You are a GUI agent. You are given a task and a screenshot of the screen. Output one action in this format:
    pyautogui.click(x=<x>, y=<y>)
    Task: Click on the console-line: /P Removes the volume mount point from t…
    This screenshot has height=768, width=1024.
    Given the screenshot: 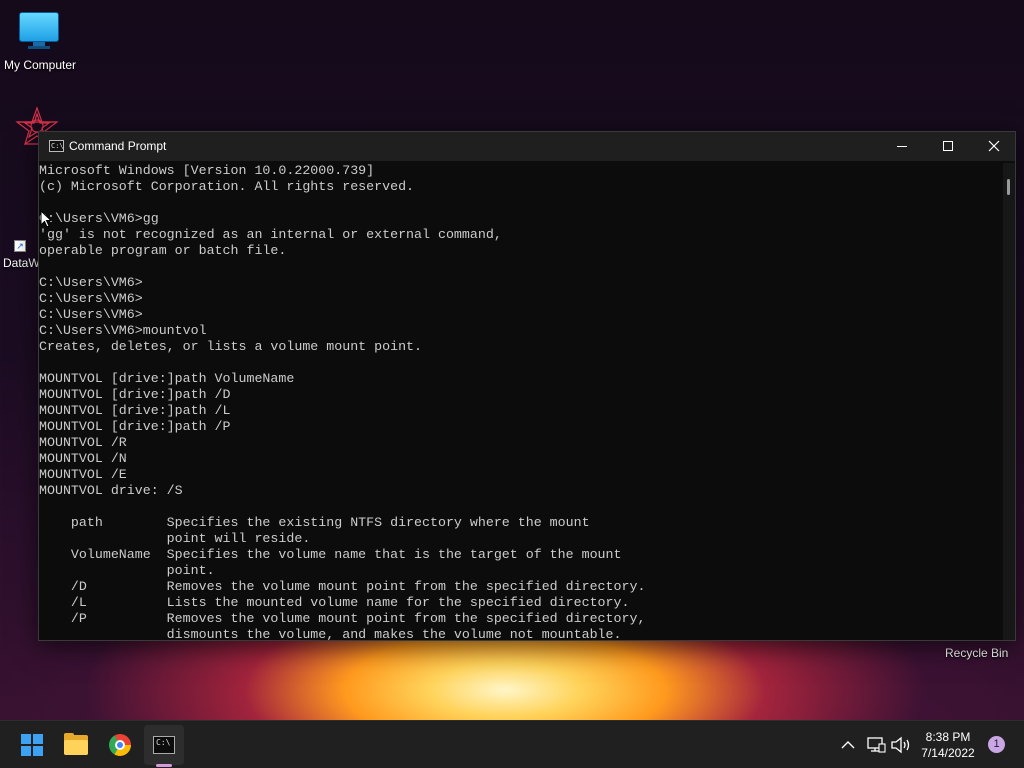 What is the action you would take?
    pyautogui.click(x=342, y=618)
    